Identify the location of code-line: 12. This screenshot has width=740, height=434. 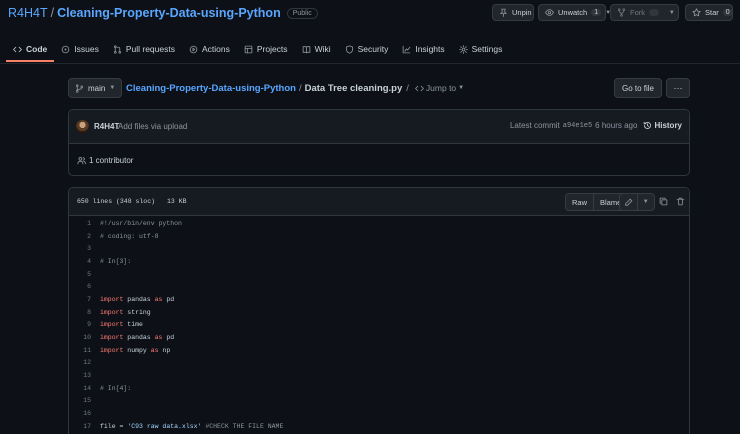
(379, 363).